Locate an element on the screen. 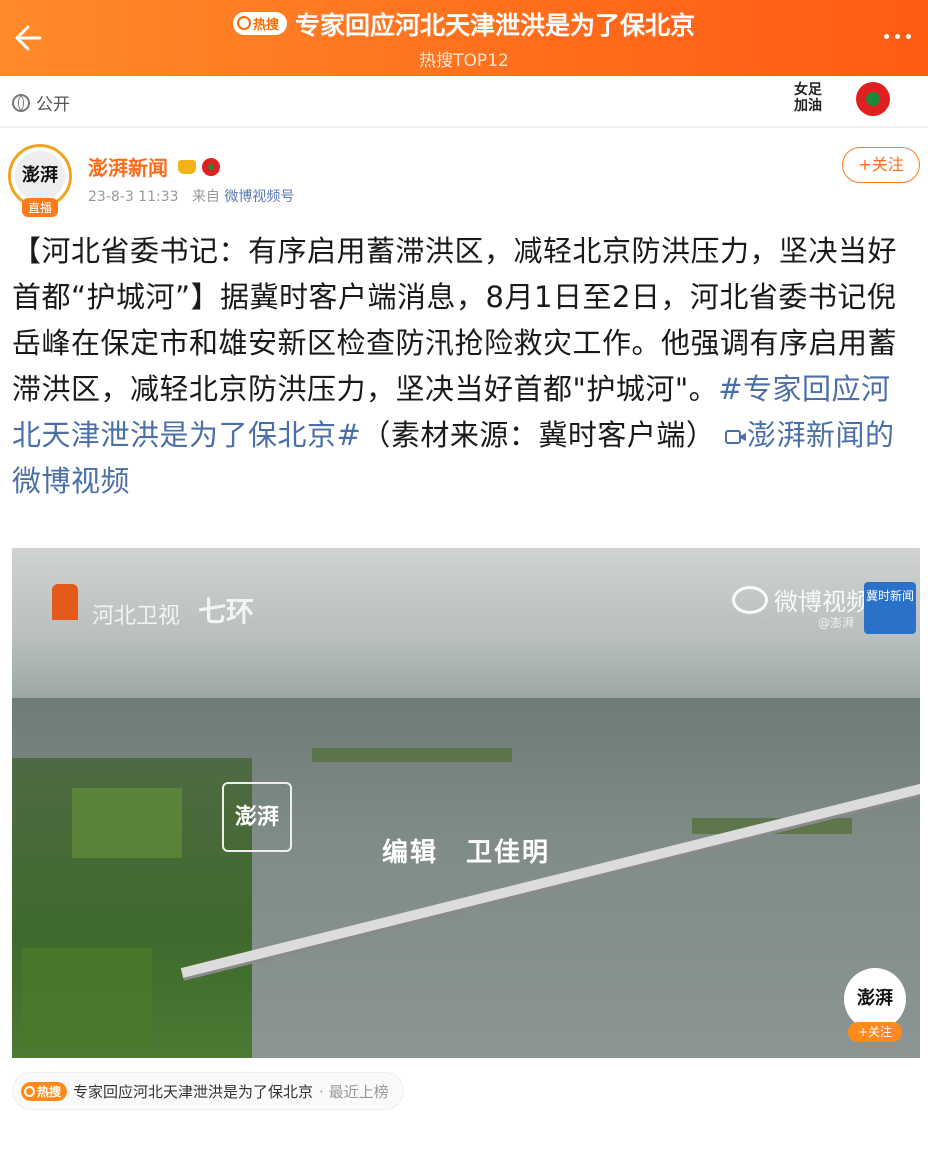  privacy-indicator: 公开 is located at coordinates (41, 102).